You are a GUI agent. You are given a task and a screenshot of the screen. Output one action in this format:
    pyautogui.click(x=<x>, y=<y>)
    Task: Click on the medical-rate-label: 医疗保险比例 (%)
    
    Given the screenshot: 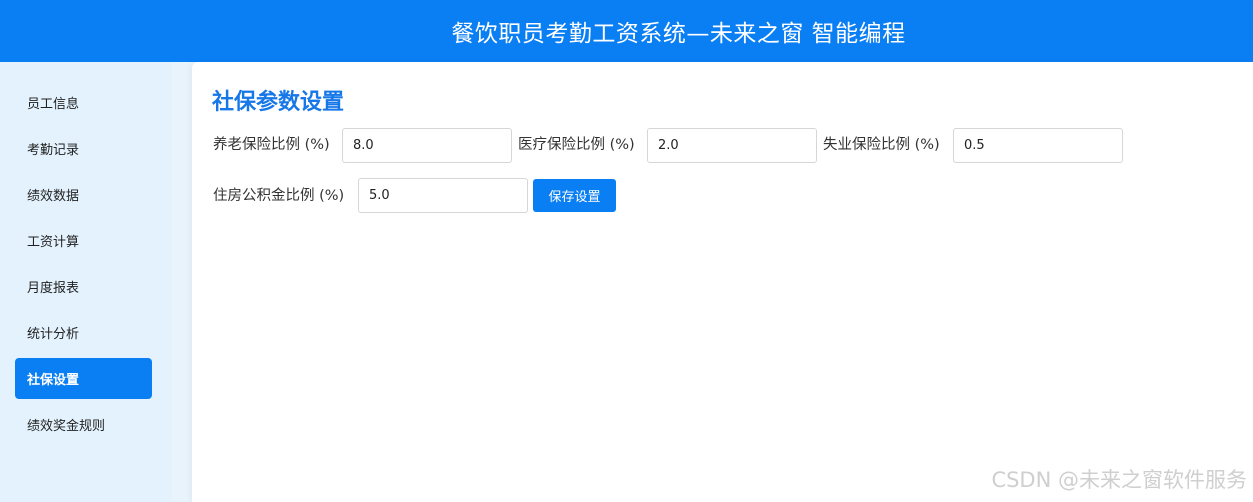 What is the action you would take?
    pyautogui.click(x=576, y=145)
    